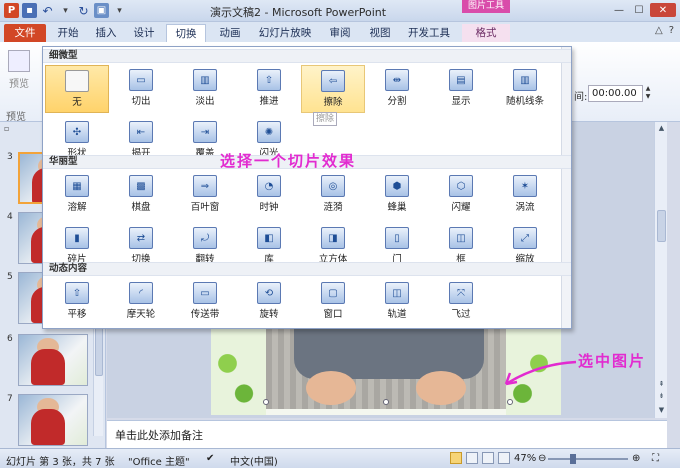  I want to click on scroll-up-icon: ▲, so click(661, 128).